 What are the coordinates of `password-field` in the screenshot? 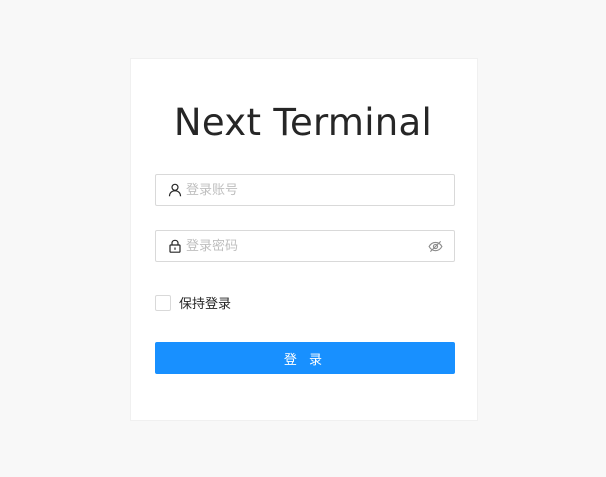 It's located at (305, 246).